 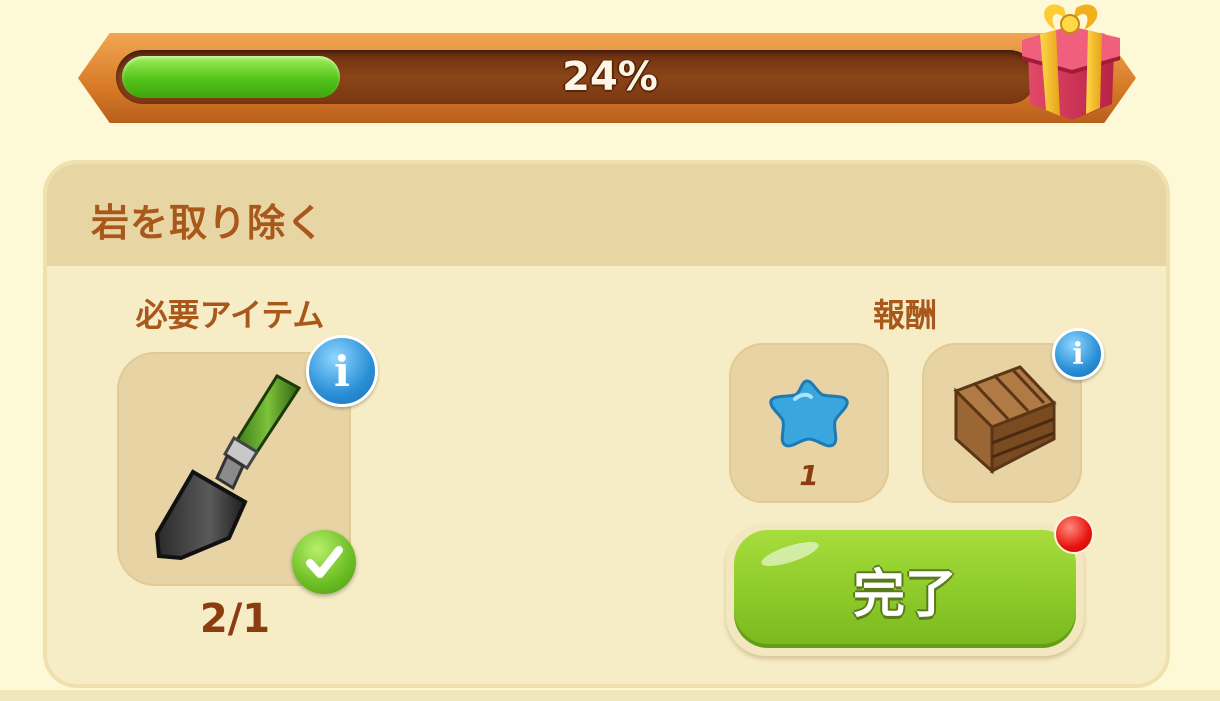 What do you see at coordinates (342, 371) in the screenshot?
I see `required-item-info-icon: i` at bounding box center [342, 371].